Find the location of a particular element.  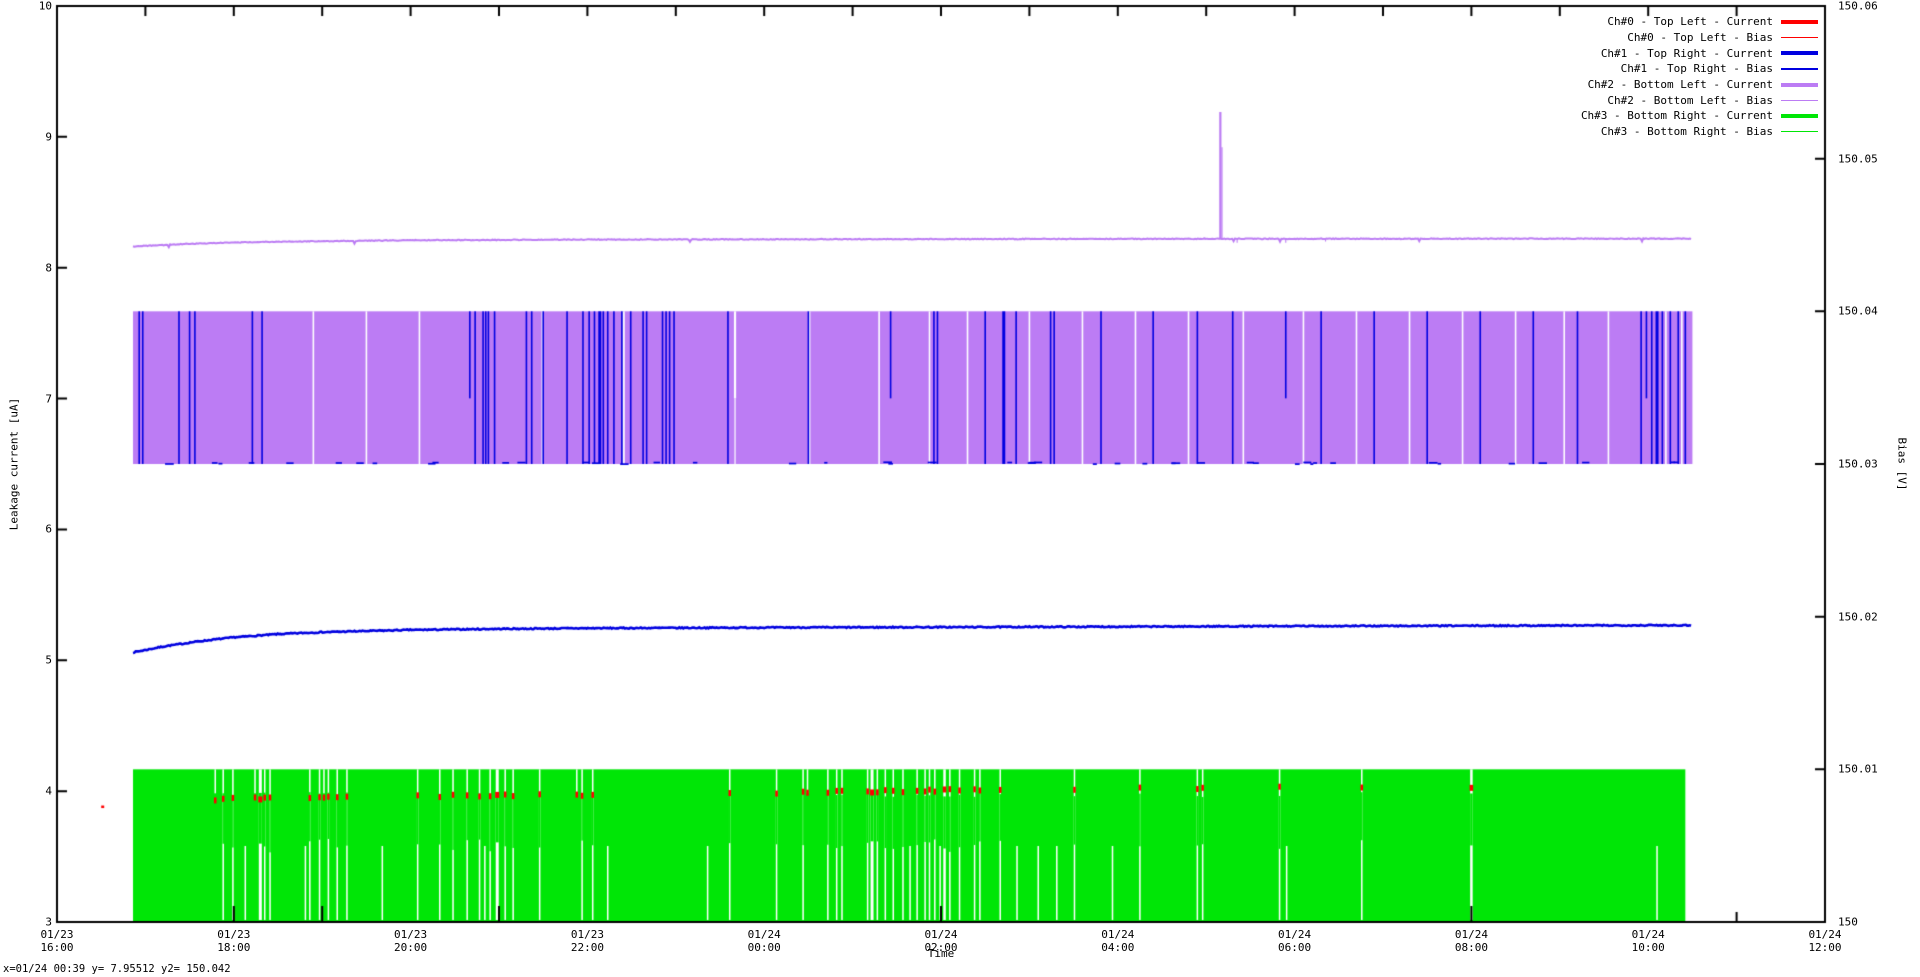

x-tick-label: 01/24 08:00 is located at coordinates (1471, 941).